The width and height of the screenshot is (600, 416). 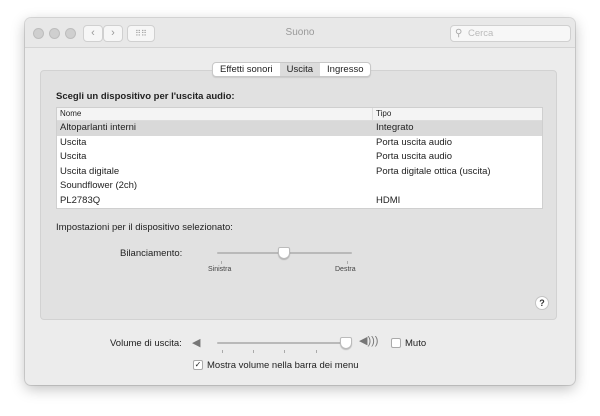 What do you see at coordinates (299, 186) in the screenshot?
I see `table-row: Soundflower (2ch)` at bounding box center [299, 186].